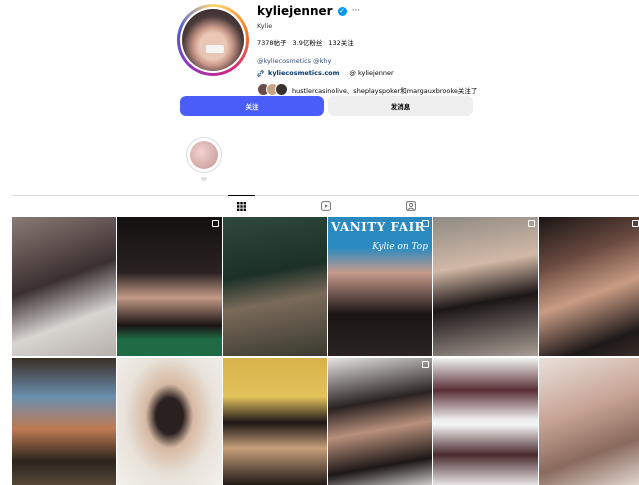  Describe the element at coordinates (281, 89) in the screenshot. I see `follower-avatar` at that location.